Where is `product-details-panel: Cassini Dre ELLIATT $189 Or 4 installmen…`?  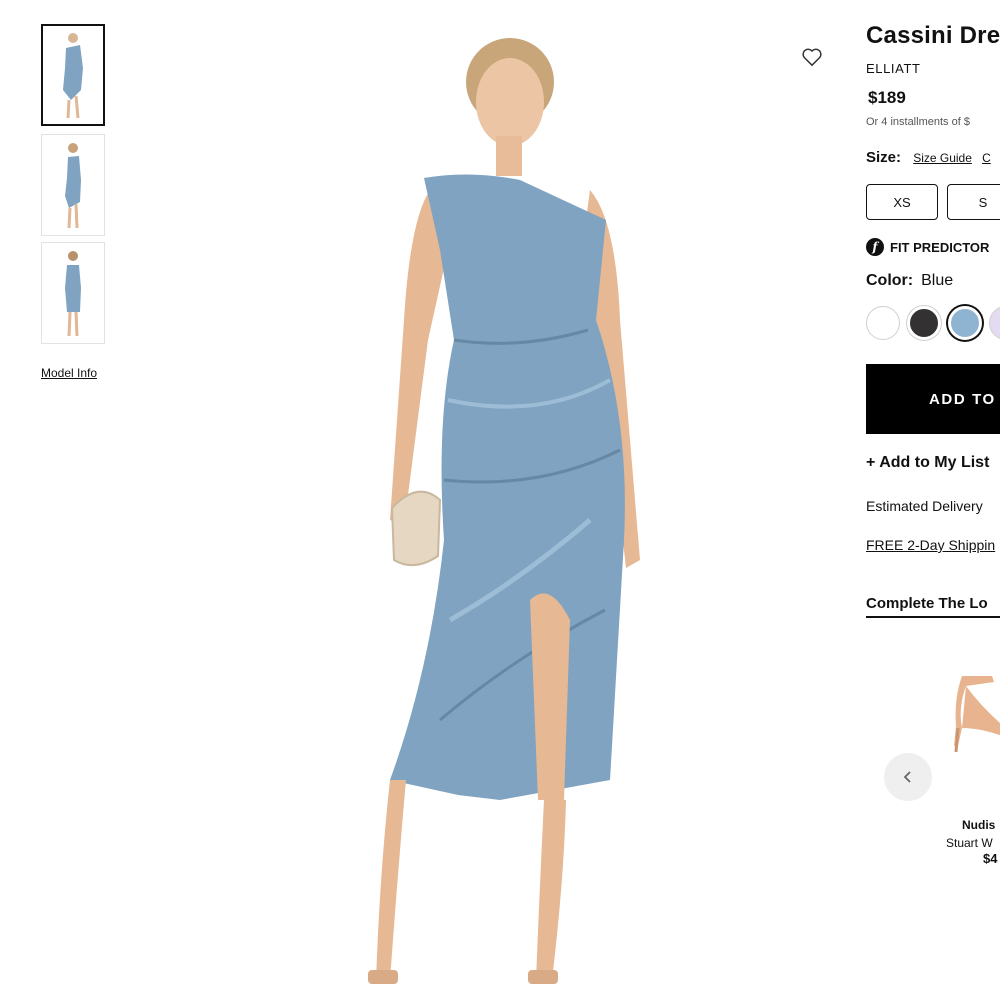 product-details-panel: Cassini Dre ELLIATT $189 Or 4 installmen… is located at coordinates (933, 500).